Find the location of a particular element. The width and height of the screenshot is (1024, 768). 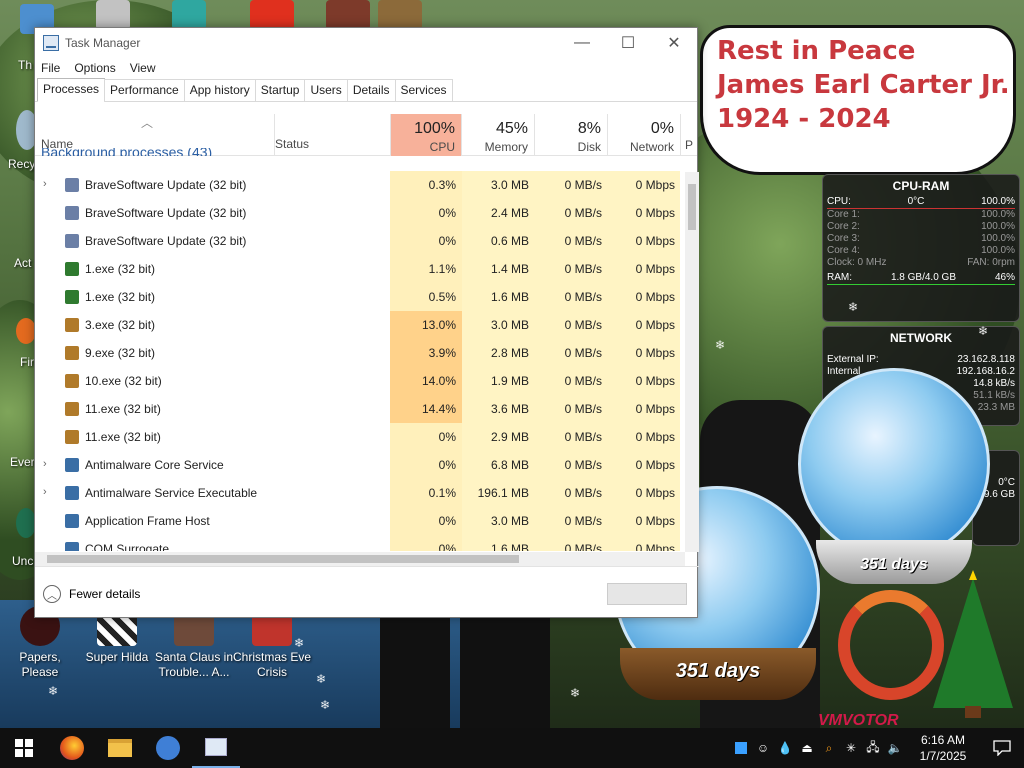

sort-arrow-icon: ︿ is located at coordinates (147, 123).